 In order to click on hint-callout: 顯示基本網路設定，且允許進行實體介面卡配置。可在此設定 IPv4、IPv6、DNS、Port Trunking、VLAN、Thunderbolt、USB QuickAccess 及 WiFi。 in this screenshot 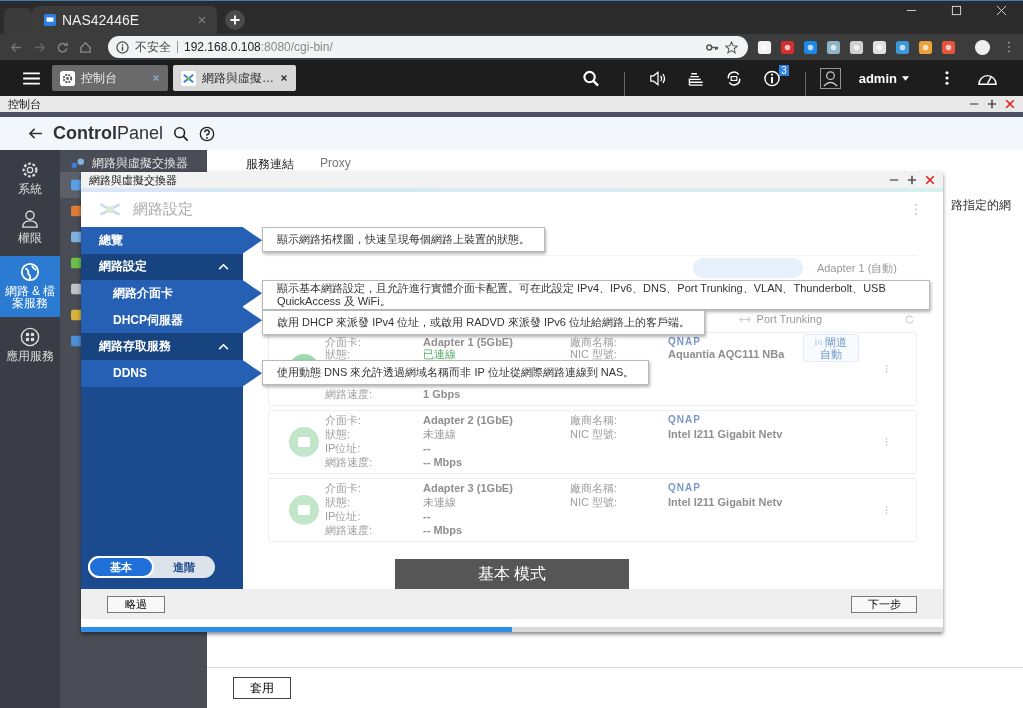, I will do `click(596, 295)`.